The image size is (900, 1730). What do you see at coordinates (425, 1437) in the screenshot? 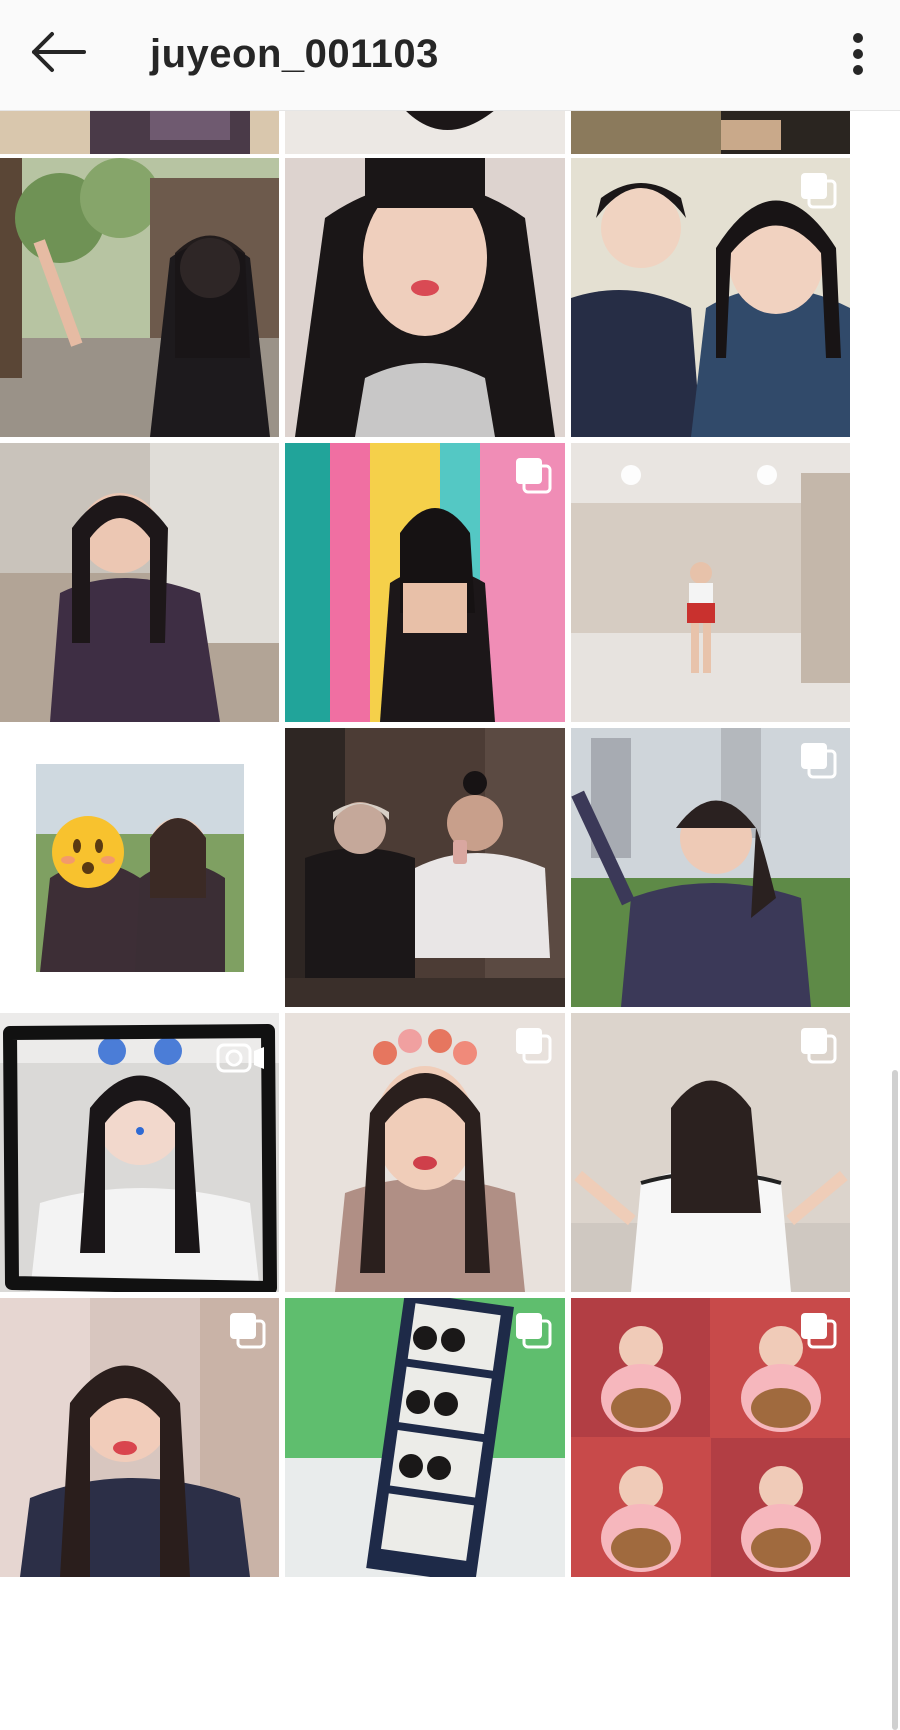
I see `grid-post-r5c2` at bounding box center [425, 1437].